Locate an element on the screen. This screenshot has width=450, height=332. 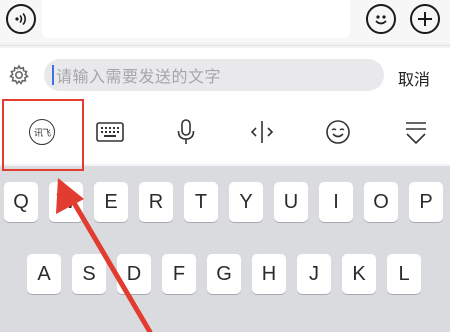
annotation-arrow is located at coordinates (104, 255).